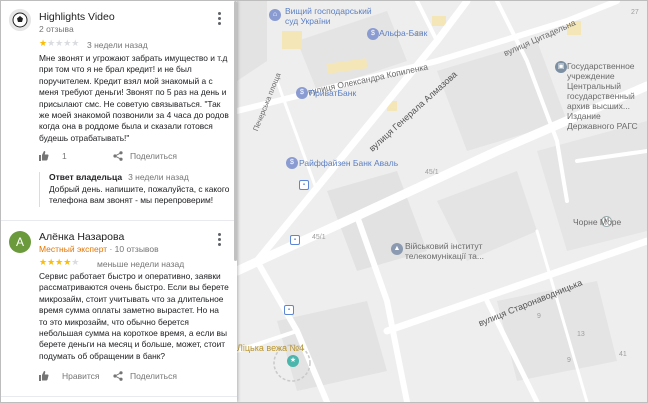  Describe the element at coordinates (597, 222) in the screenshot. I see `map-label-chorne-more: Чорне Море` at that location.